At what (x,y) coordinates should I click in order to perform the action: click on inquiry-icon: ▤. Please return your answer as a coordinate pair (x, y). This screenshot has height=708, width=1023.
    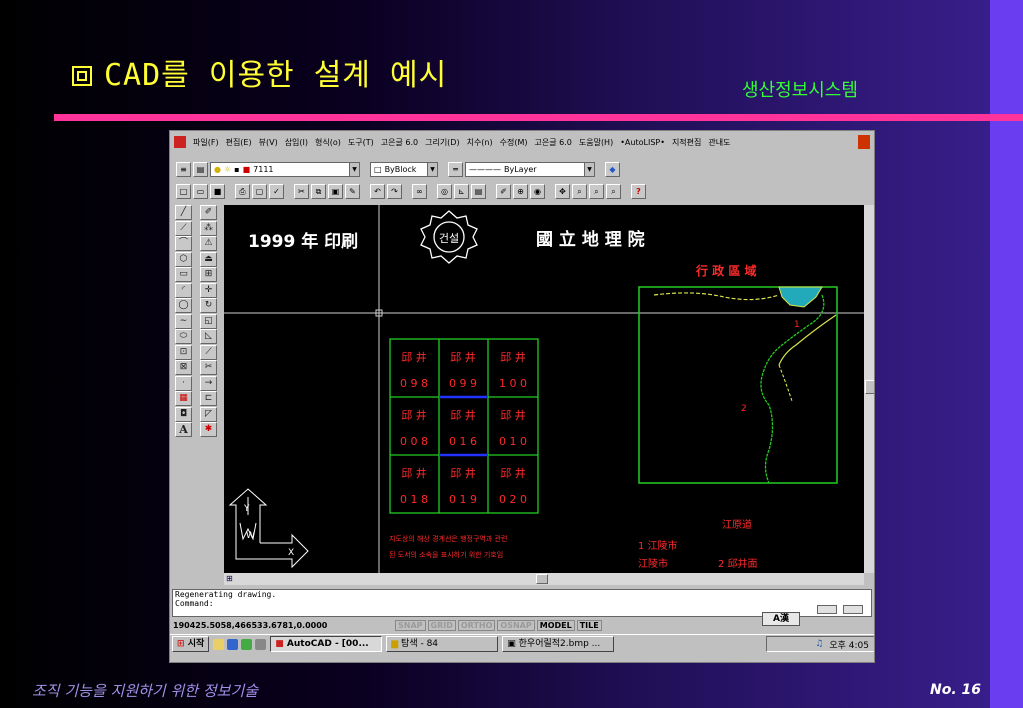
    Looking at the image, I should click on (478, 191).